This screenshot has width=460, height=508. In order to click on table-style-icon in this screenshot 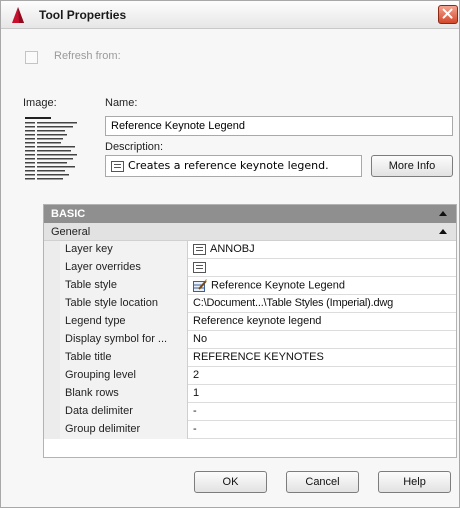, I will do `click(200, 285)`.